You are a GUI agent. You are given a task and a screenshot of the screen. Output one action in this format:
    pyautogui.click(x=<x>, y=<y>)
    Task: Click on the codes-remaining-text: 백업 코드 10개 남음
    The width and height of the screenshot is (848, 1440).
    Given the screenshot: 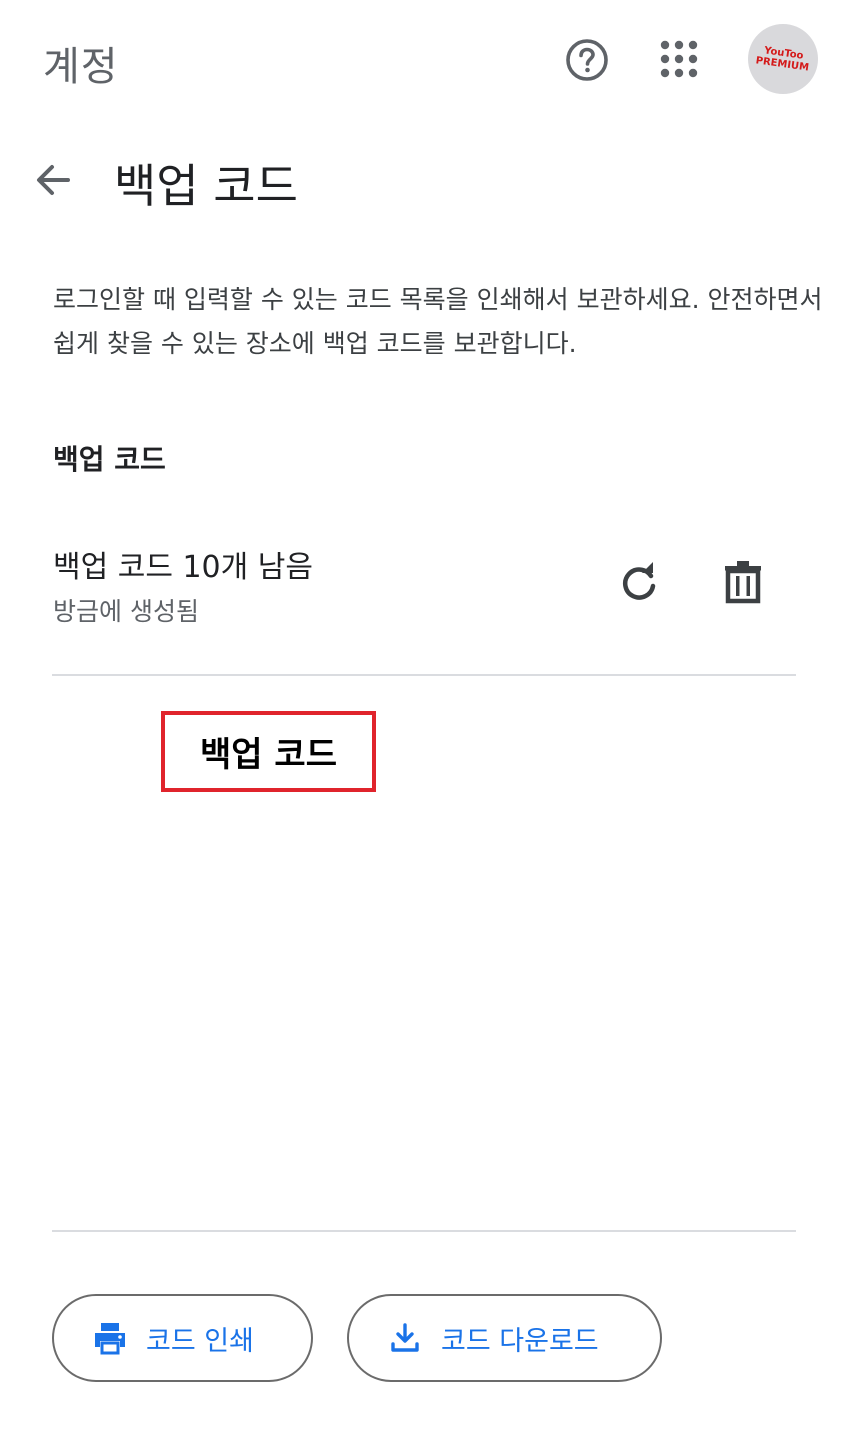 What is the action you would take?
    pyautogui.click(x=183, y=567)
    